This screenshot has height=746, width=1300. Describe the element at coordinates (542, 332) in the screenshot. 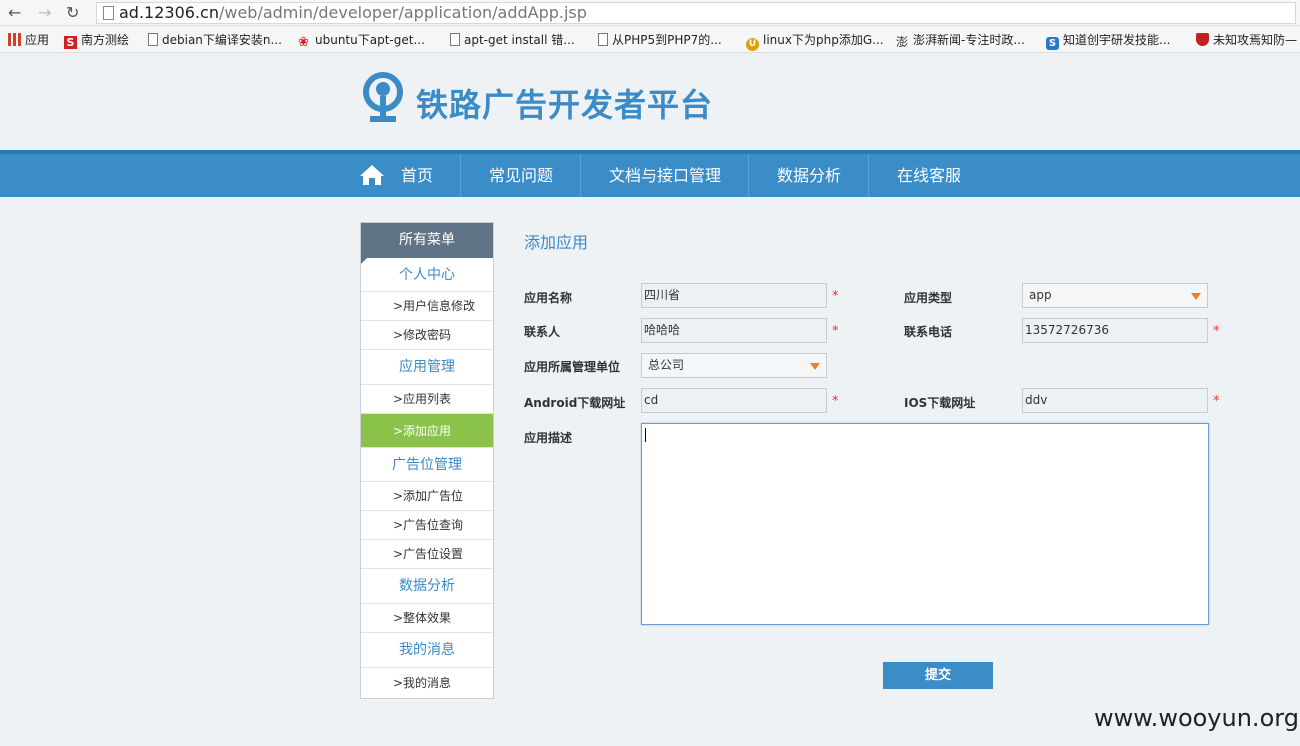

I see `contact-label: 联系人` at that location.